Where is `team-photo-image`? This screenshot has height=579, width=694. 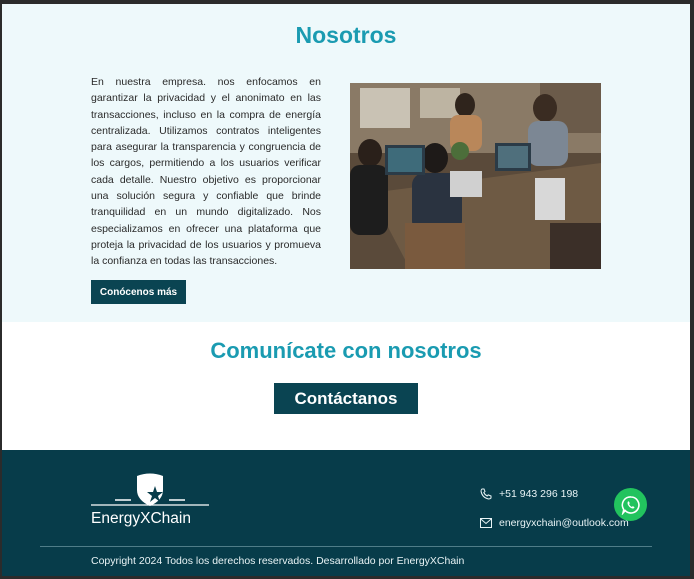
team-photo-image is located at coordinates (475, 176).